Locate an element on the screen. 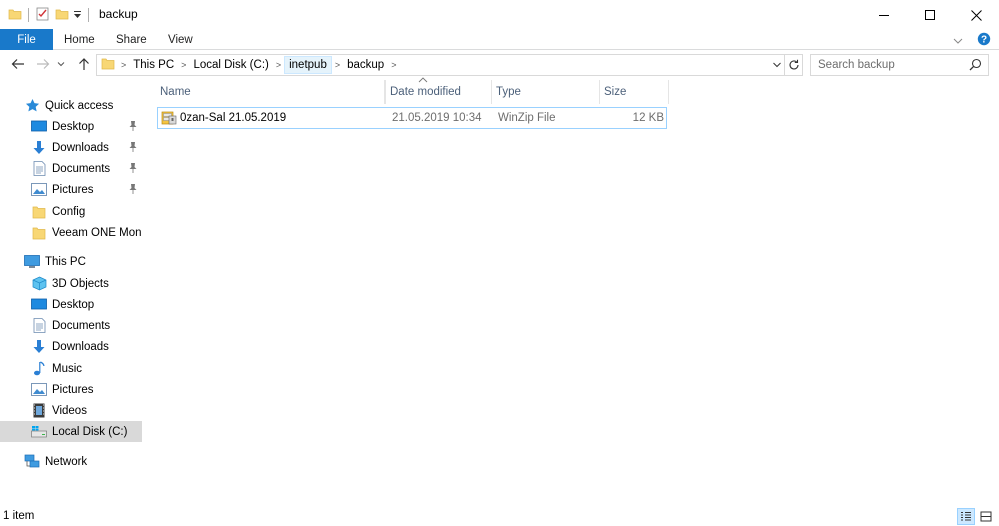 This screenshot has height=526, width=999. maximize-button is located at coordinates (930, 15).